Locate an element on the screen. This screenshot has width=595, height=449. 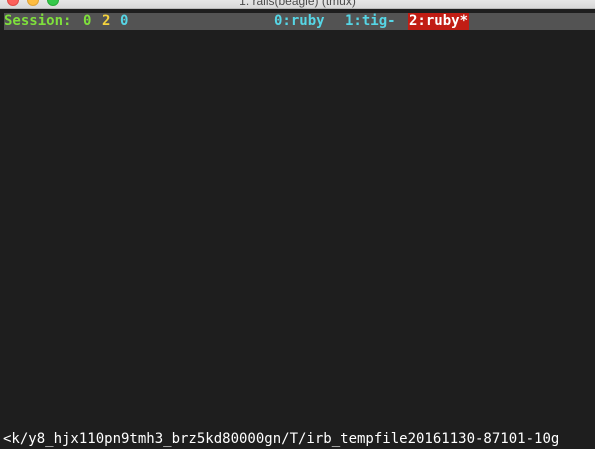
session-number-1: 0 is located at coordinates (87, 21).